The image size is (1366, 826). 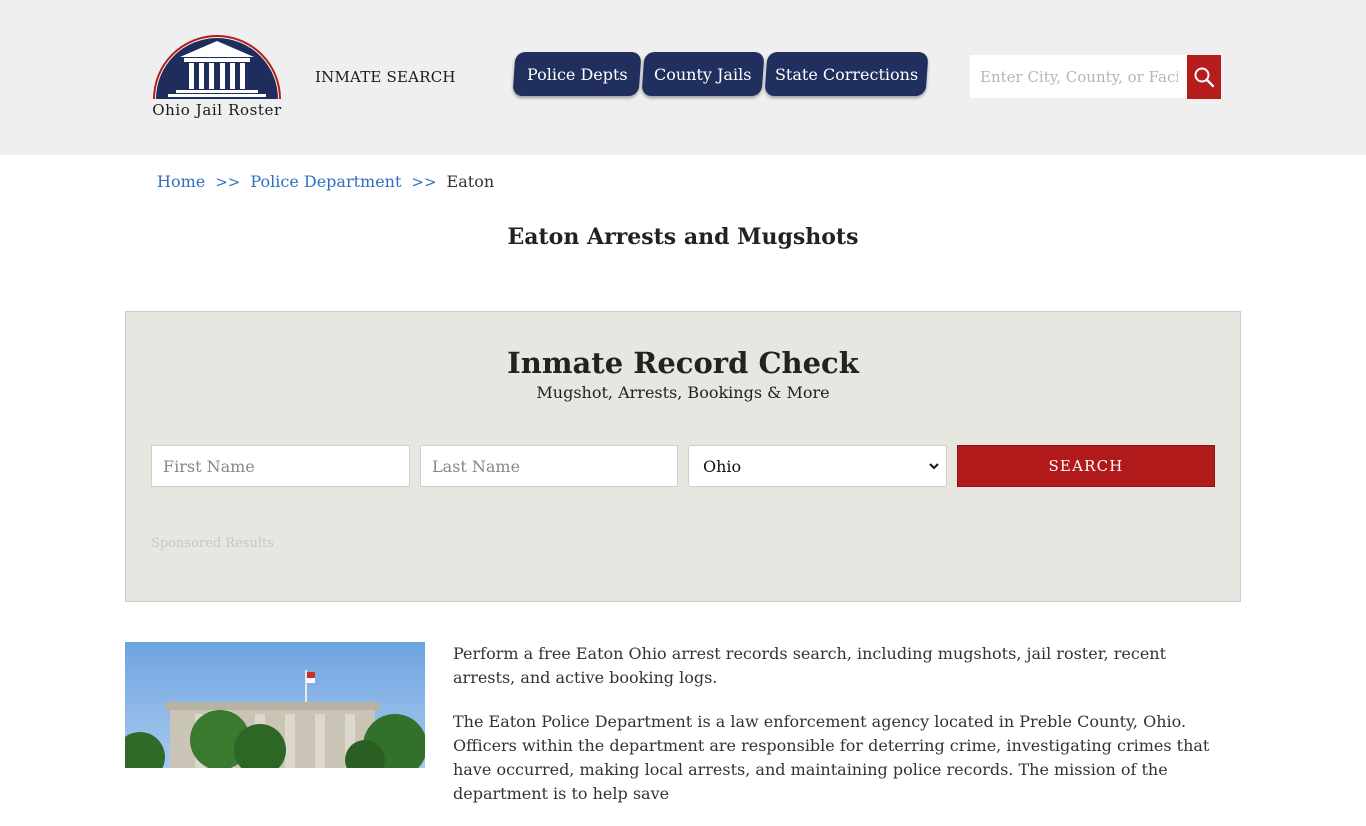 I want to click on facility-search-input, so click(x=1079, y=76).